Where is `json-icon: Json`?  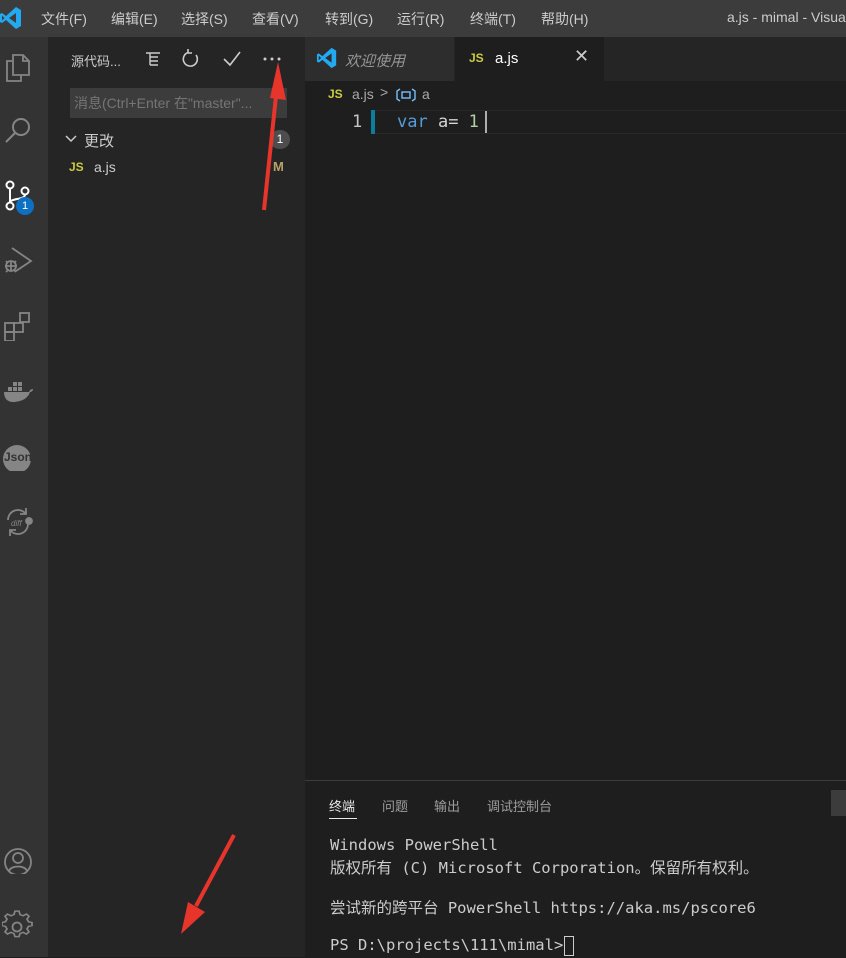 json-icon: Json is located at coordinates (18, 455).